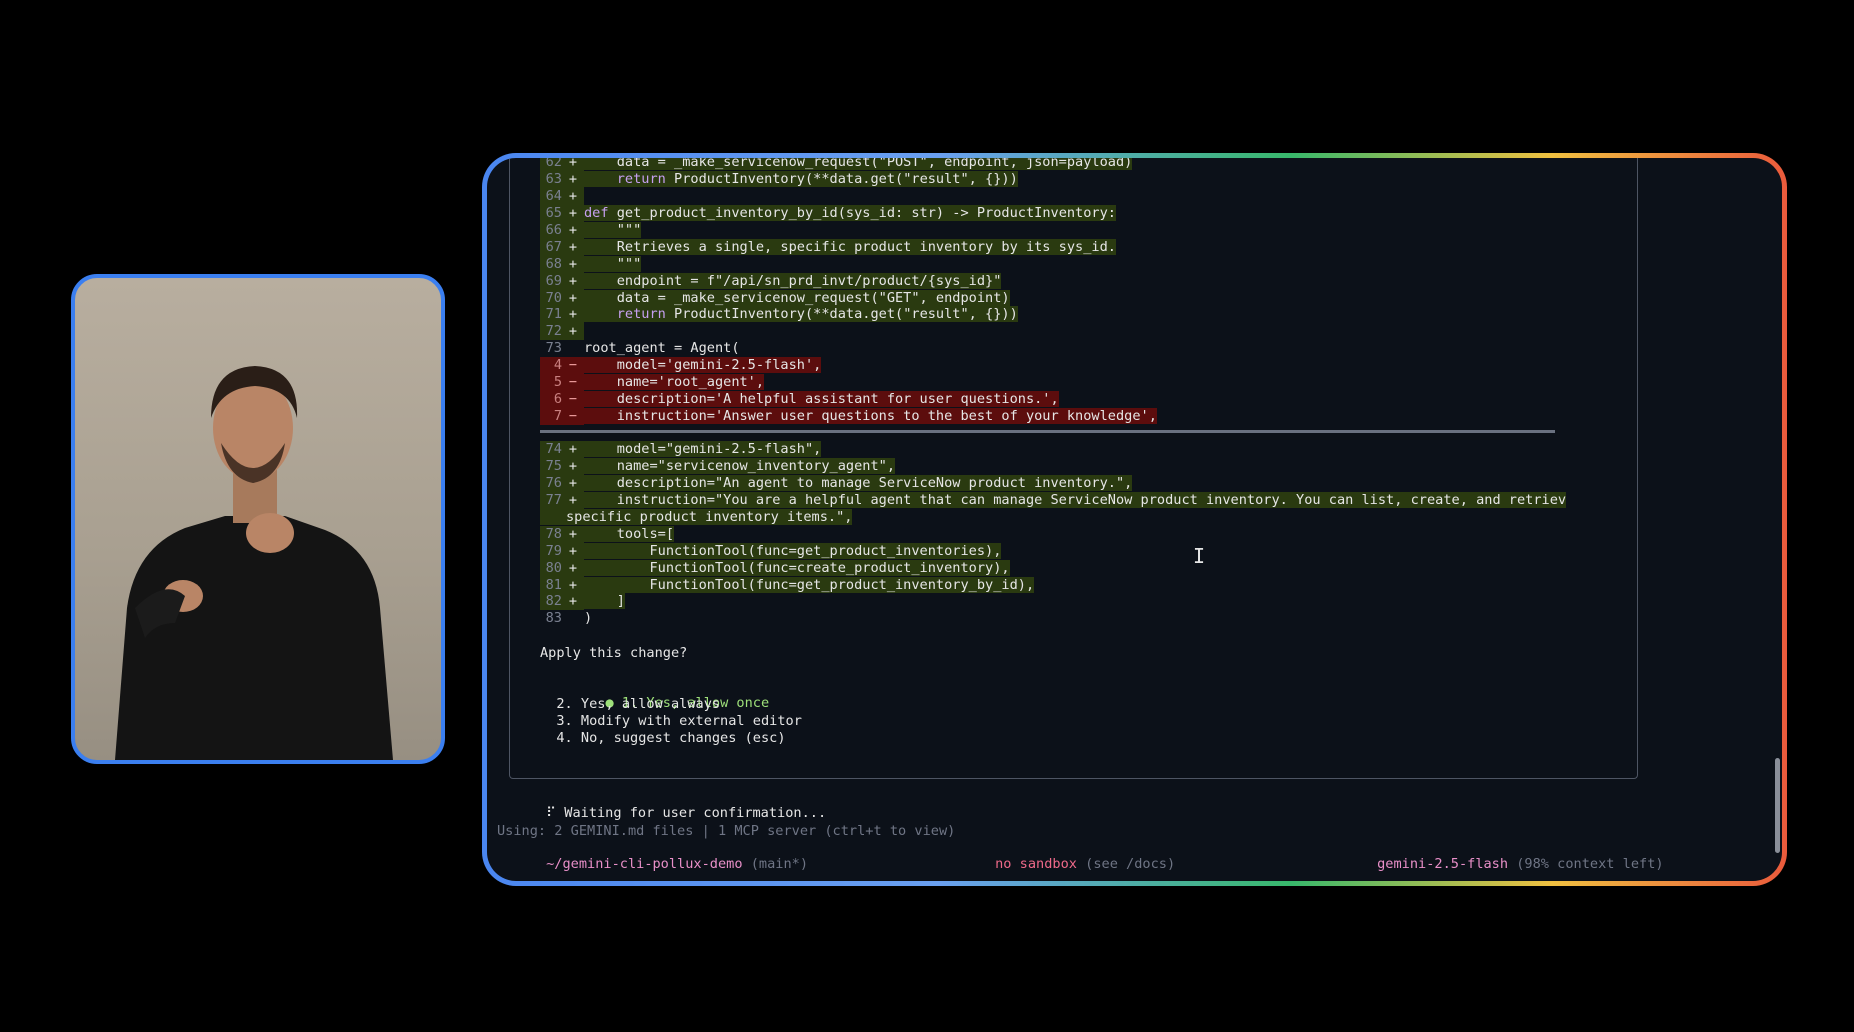 This screenshot has width=1854, height=1032. I want to click on diff-line: 78 + tools=[, so click(1088, 534).